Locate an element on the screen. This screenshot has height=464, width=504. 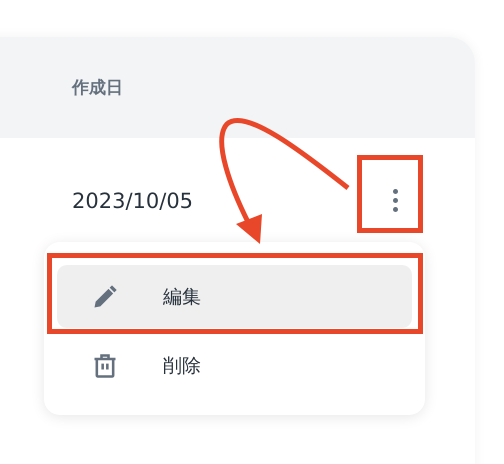
date-cell: 2023/10/05 is located at coordinates (133, 200).